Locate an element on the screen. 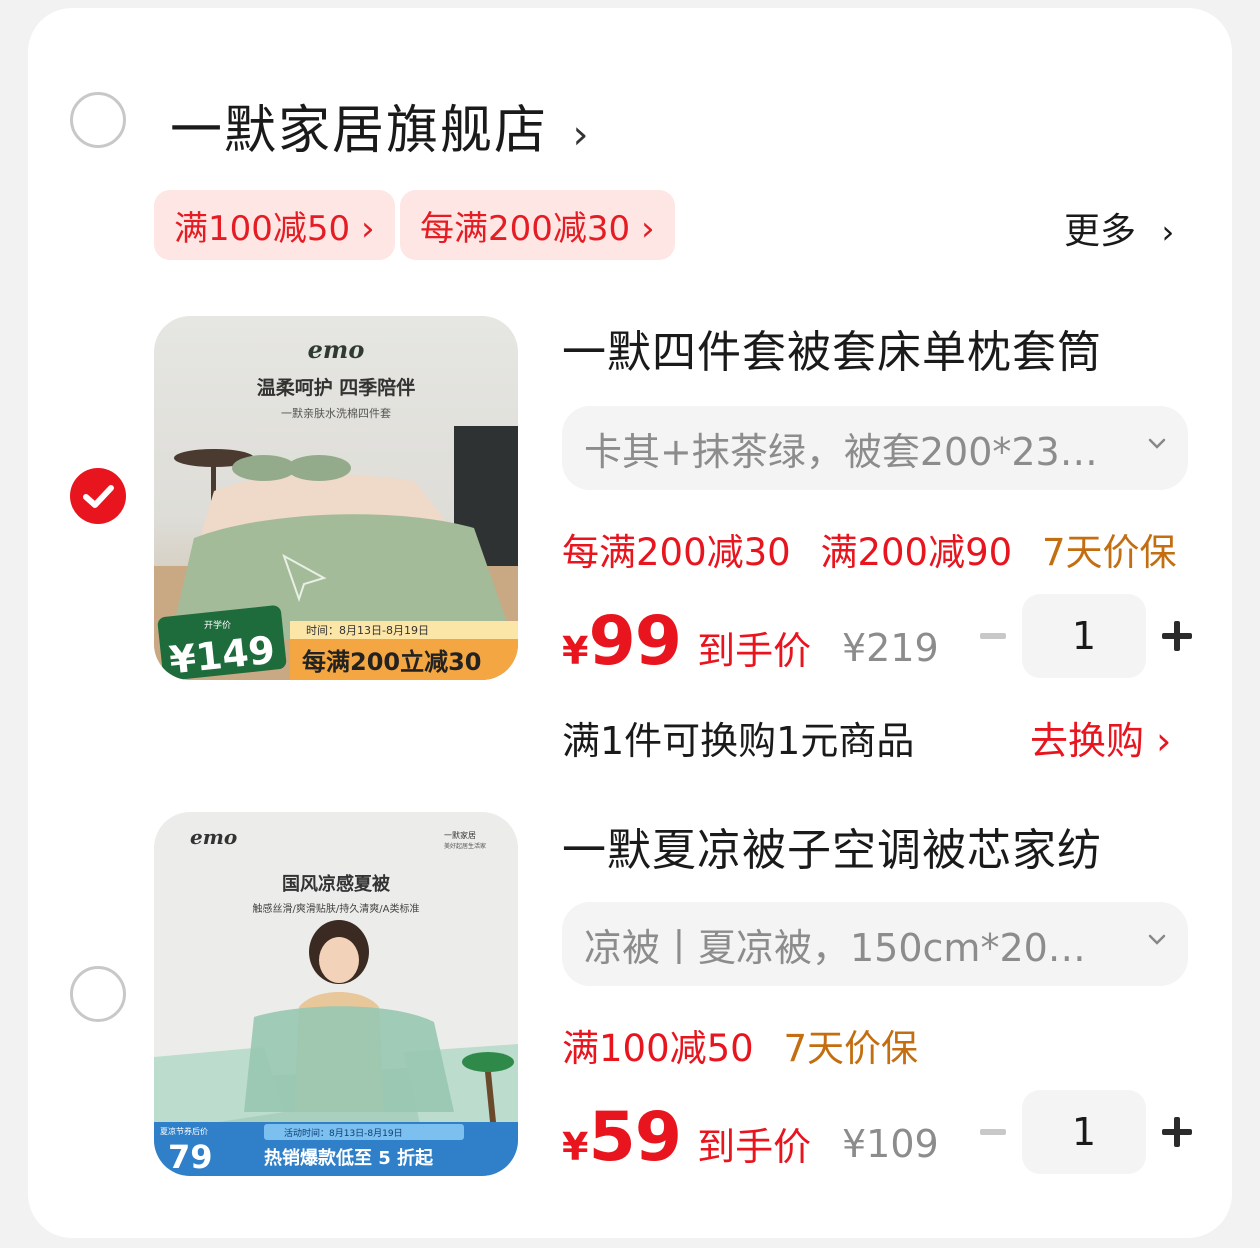  image-badge-tag-text: 夏凉节券后价 is located at coordinates (184, 1131).